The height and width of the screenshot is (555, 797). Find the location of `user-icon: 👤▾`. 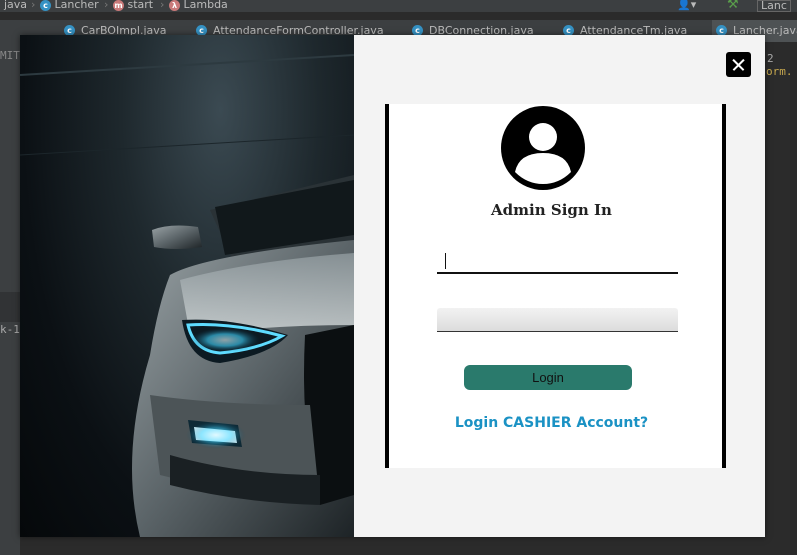

user-icon: 👤▾ is located at coordinates (686, 5).